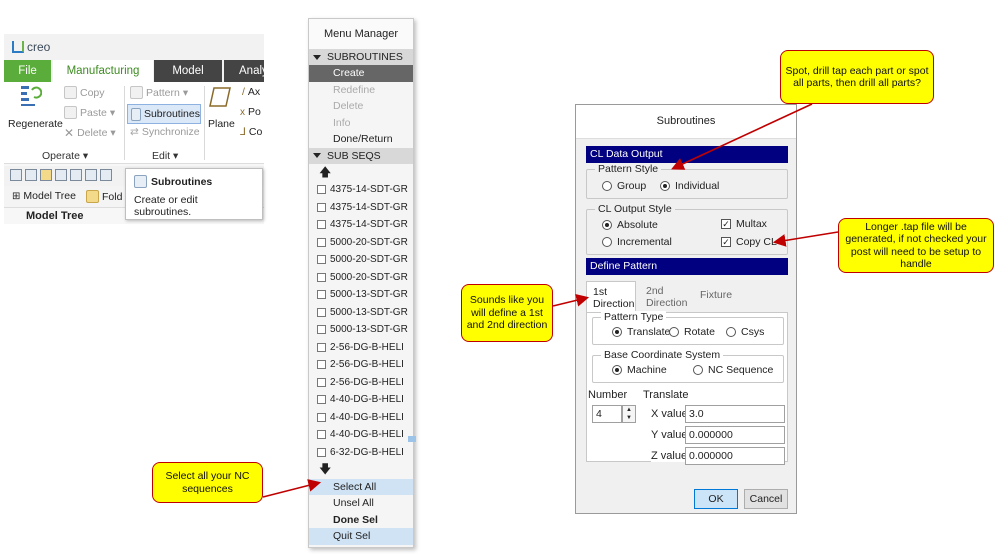 The image size is (998, 554). I want to click on menu-item-quit-sel: Quit Sel, so click(361, 536).